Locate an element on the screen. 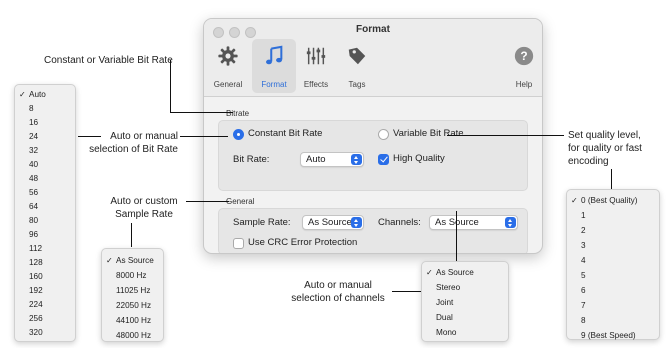 The height and width of the screenshot is (348, 670). toolbar-help-label: Help is located at coordinates (524, 84).